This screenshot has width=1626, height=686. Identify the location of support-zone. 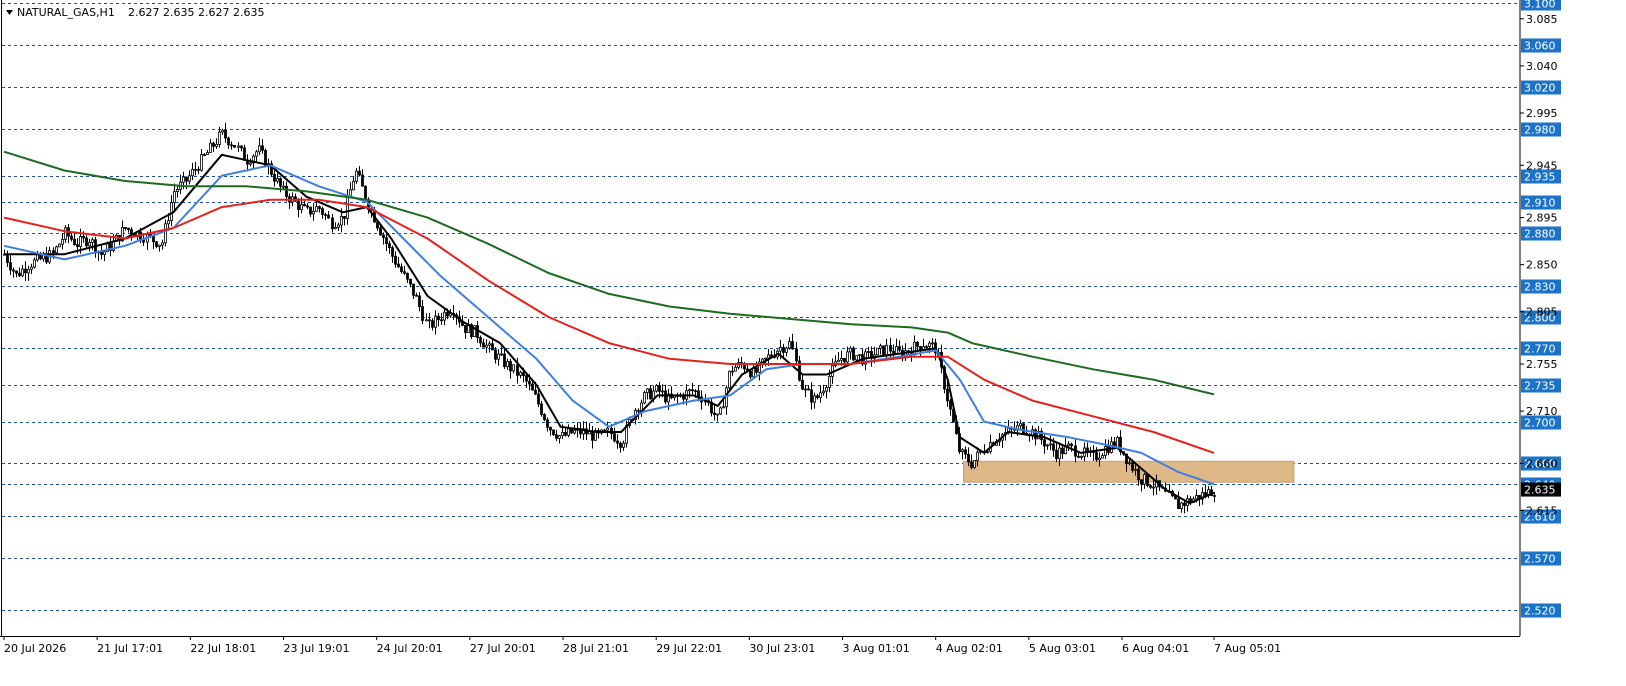
(1129, 471).